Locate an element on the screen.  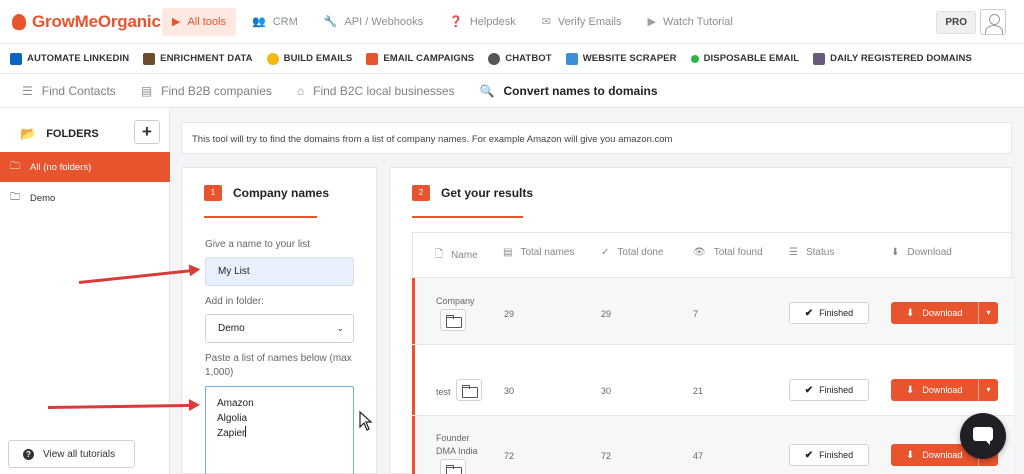
tool-email-campaigns: EMAIL CAMPAIGNS is located at coordinates (420, 58).